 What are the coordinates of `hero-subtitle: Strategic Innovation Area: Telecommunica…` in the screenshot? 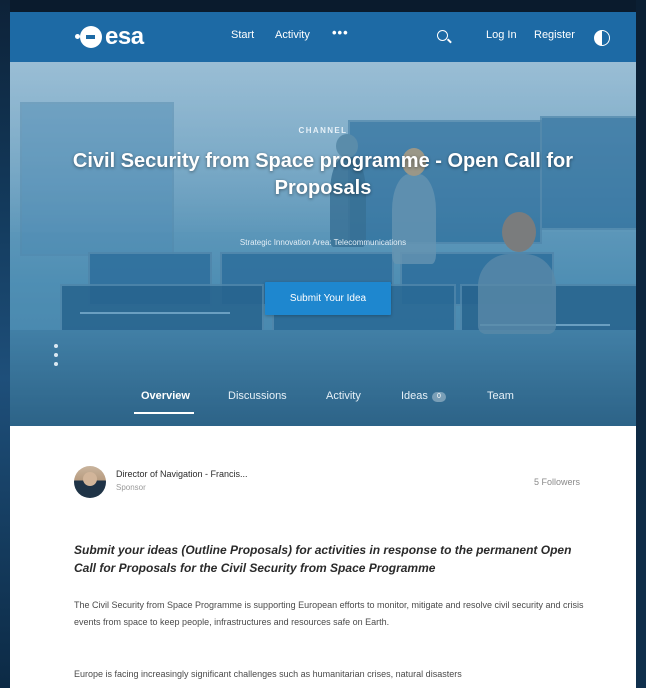 It's located at (323, 242).